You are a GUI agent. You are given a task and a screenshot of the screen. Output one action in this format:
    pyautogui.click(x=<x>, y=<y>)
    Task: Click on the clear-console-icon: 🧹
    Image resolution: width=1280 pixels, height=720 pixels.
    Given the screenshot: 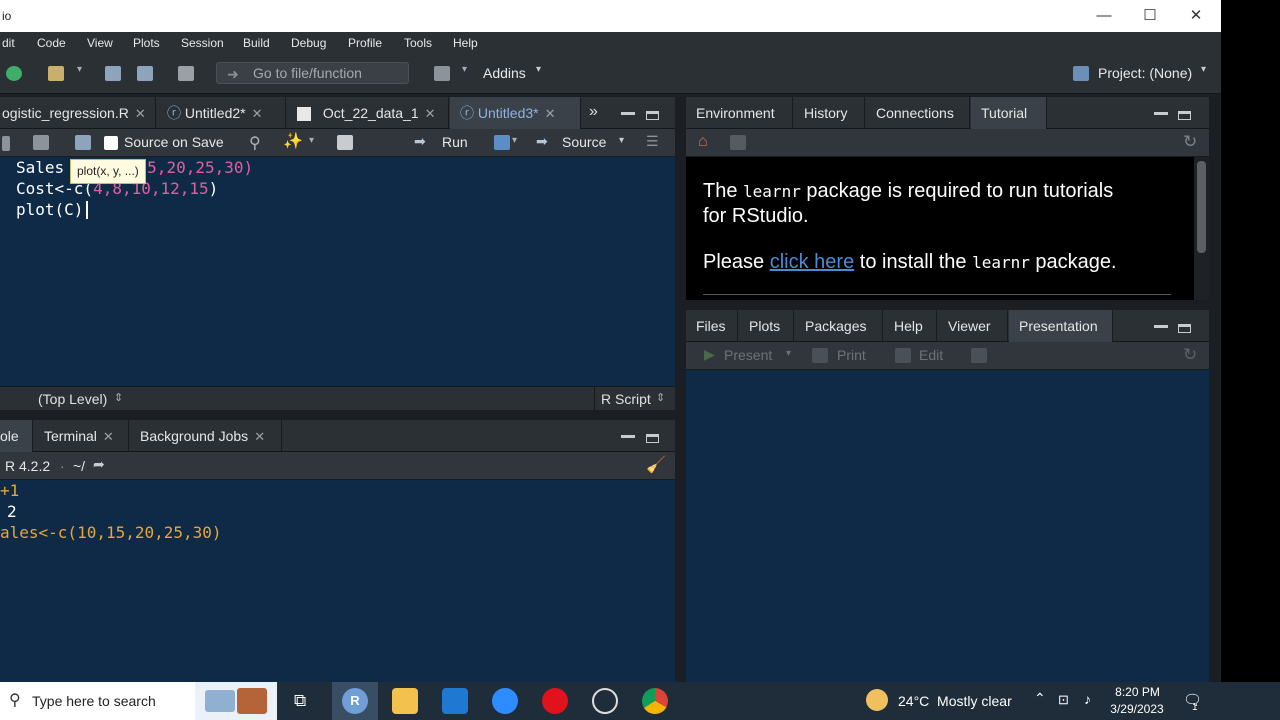 What is the action you would take?
    pyautogui.click(x=656, y=465)
    